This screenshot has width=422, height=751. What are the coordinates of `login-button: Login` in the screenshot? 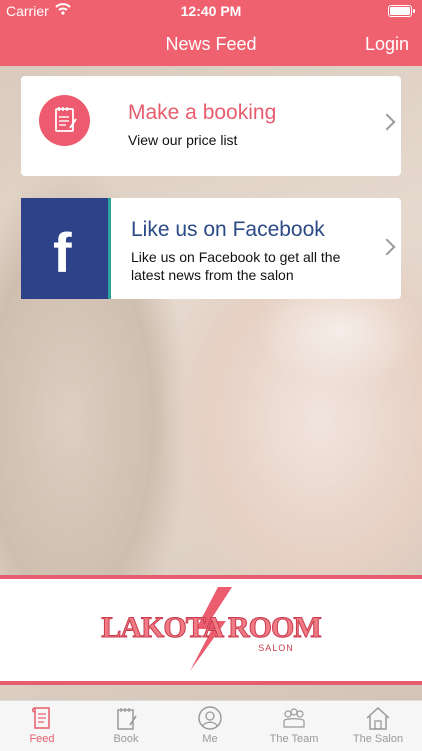 It's located at (387, 44).